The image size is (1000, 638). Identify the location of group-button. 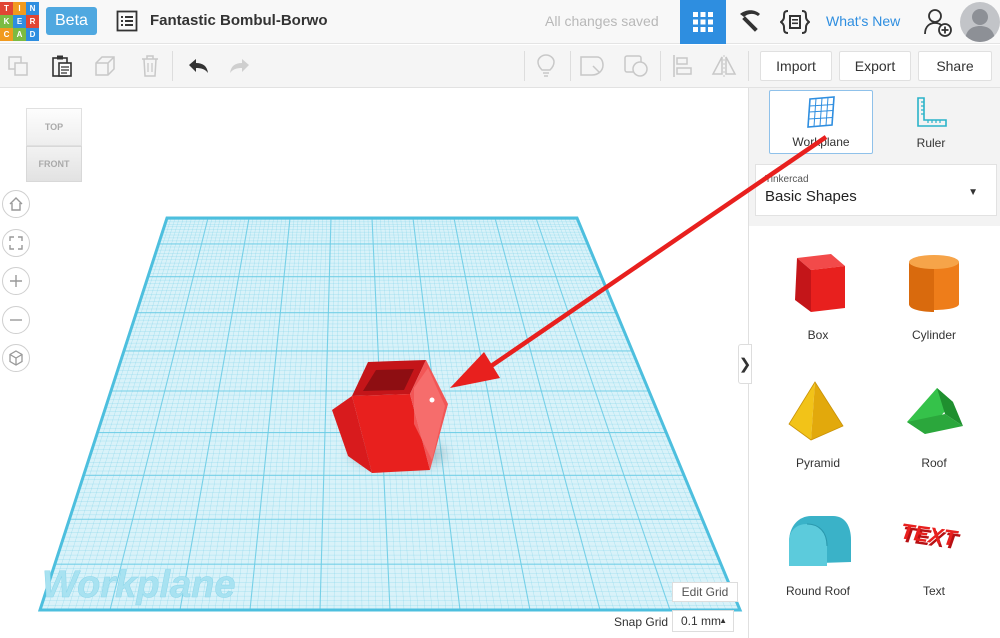
(636, 66).